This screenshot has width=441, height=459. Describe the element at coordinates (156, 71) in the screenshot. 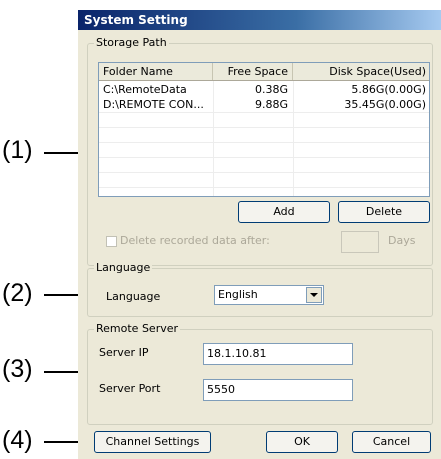

I see `column-folder-name: Folder Name` at that location.